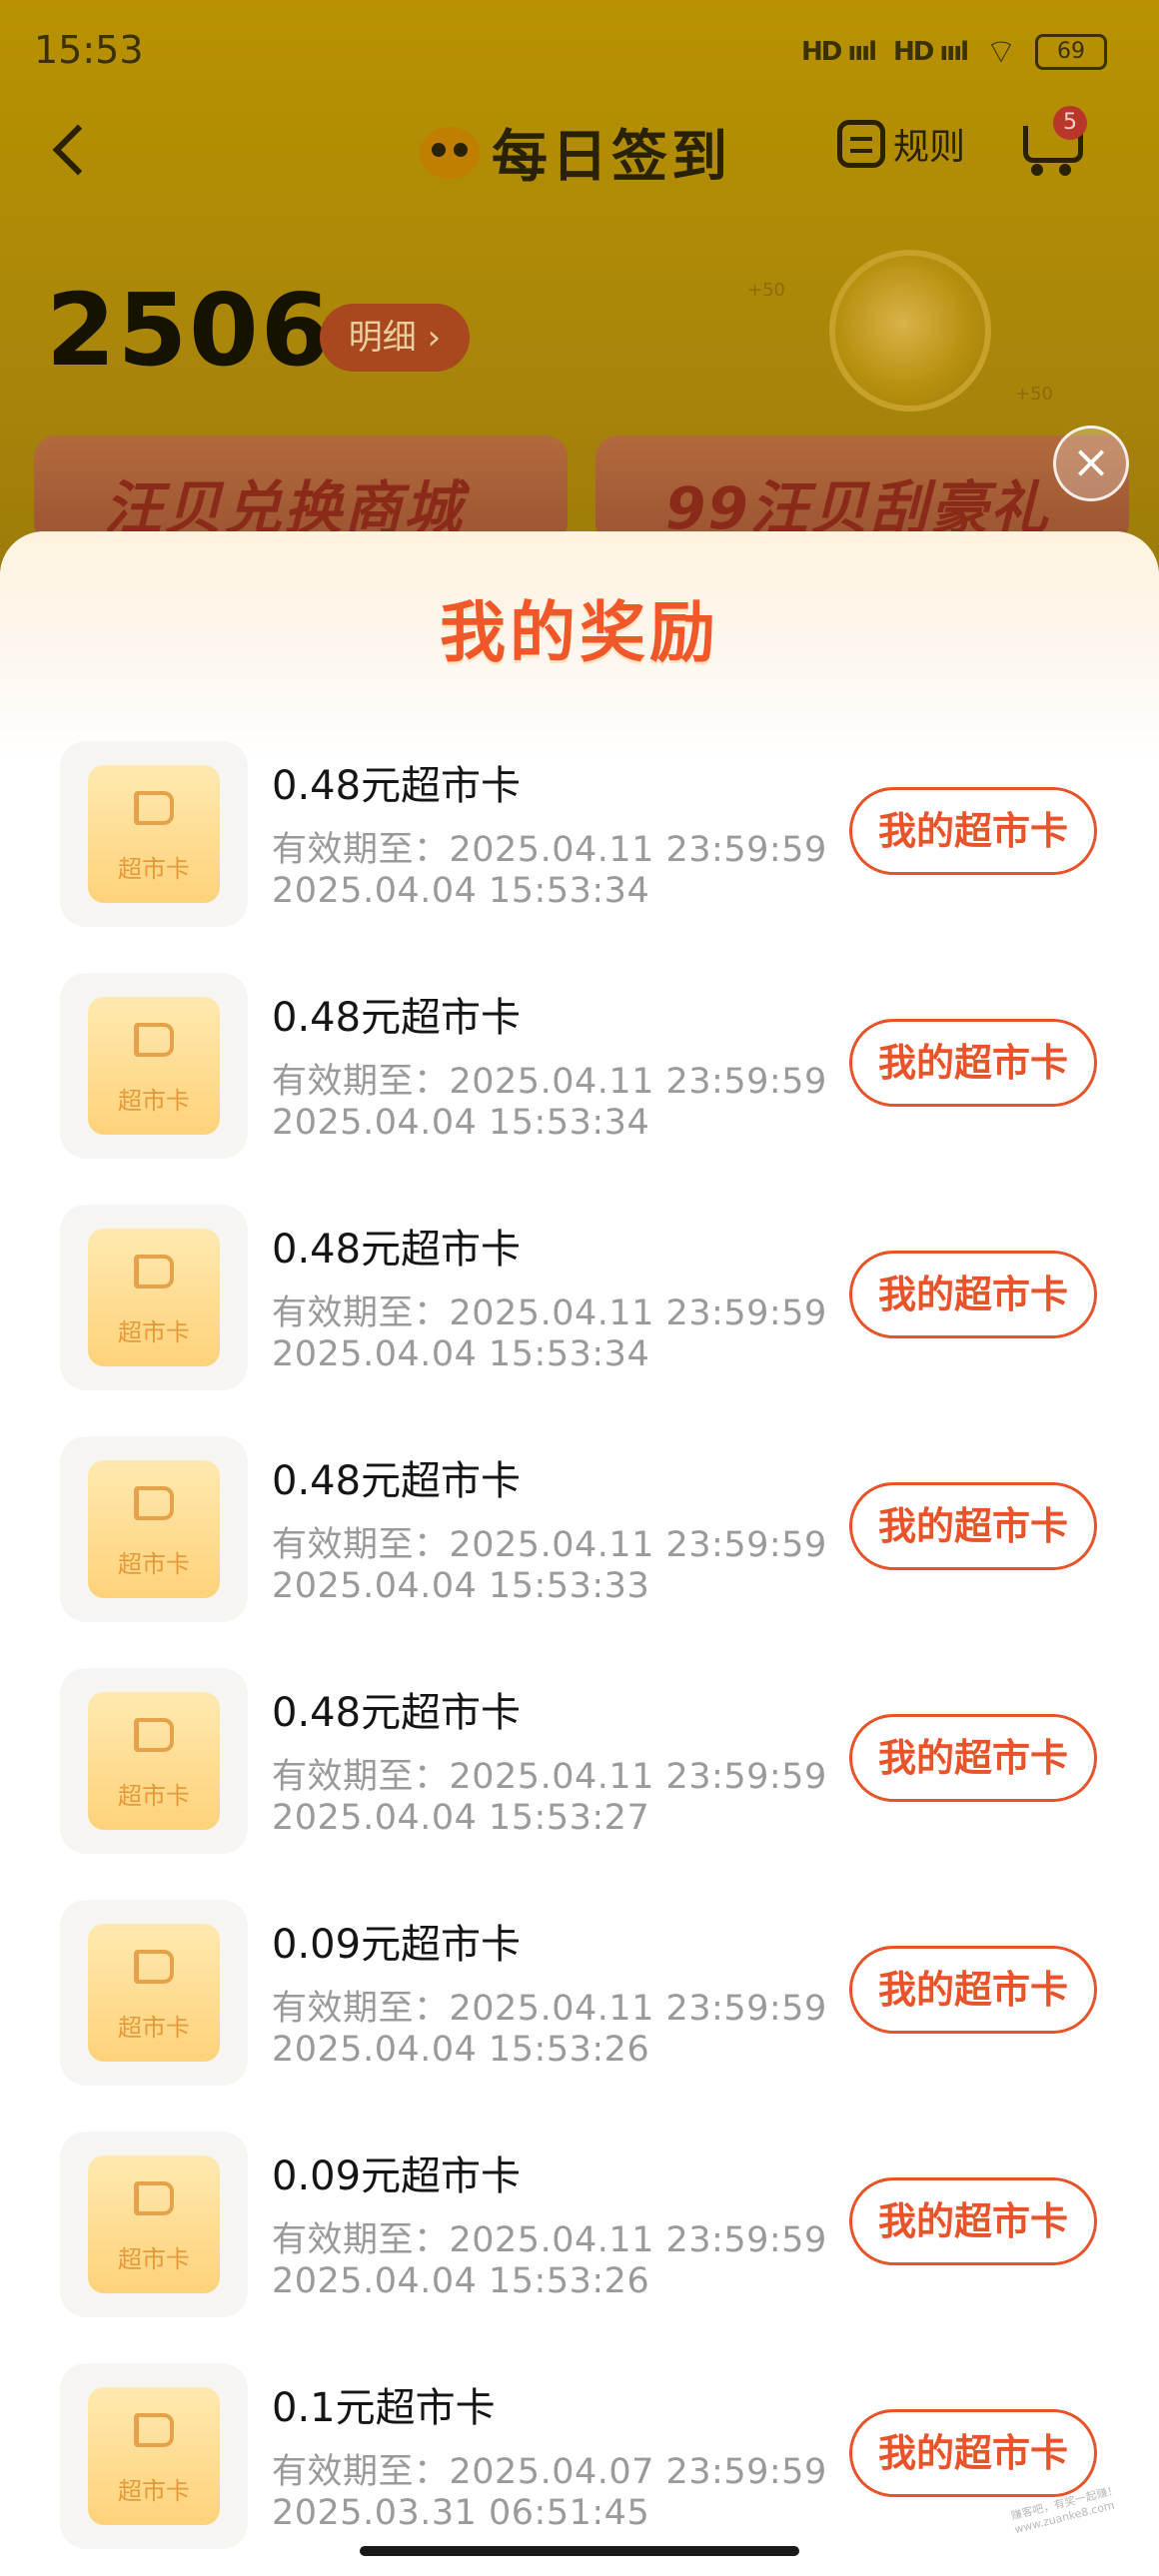 This screenshot has width=1159, height=2576. Describe the element at coordinates (461, 1586) in the screenshot. I see `reward-time: 2025.04.04 15:53:33` at that location.